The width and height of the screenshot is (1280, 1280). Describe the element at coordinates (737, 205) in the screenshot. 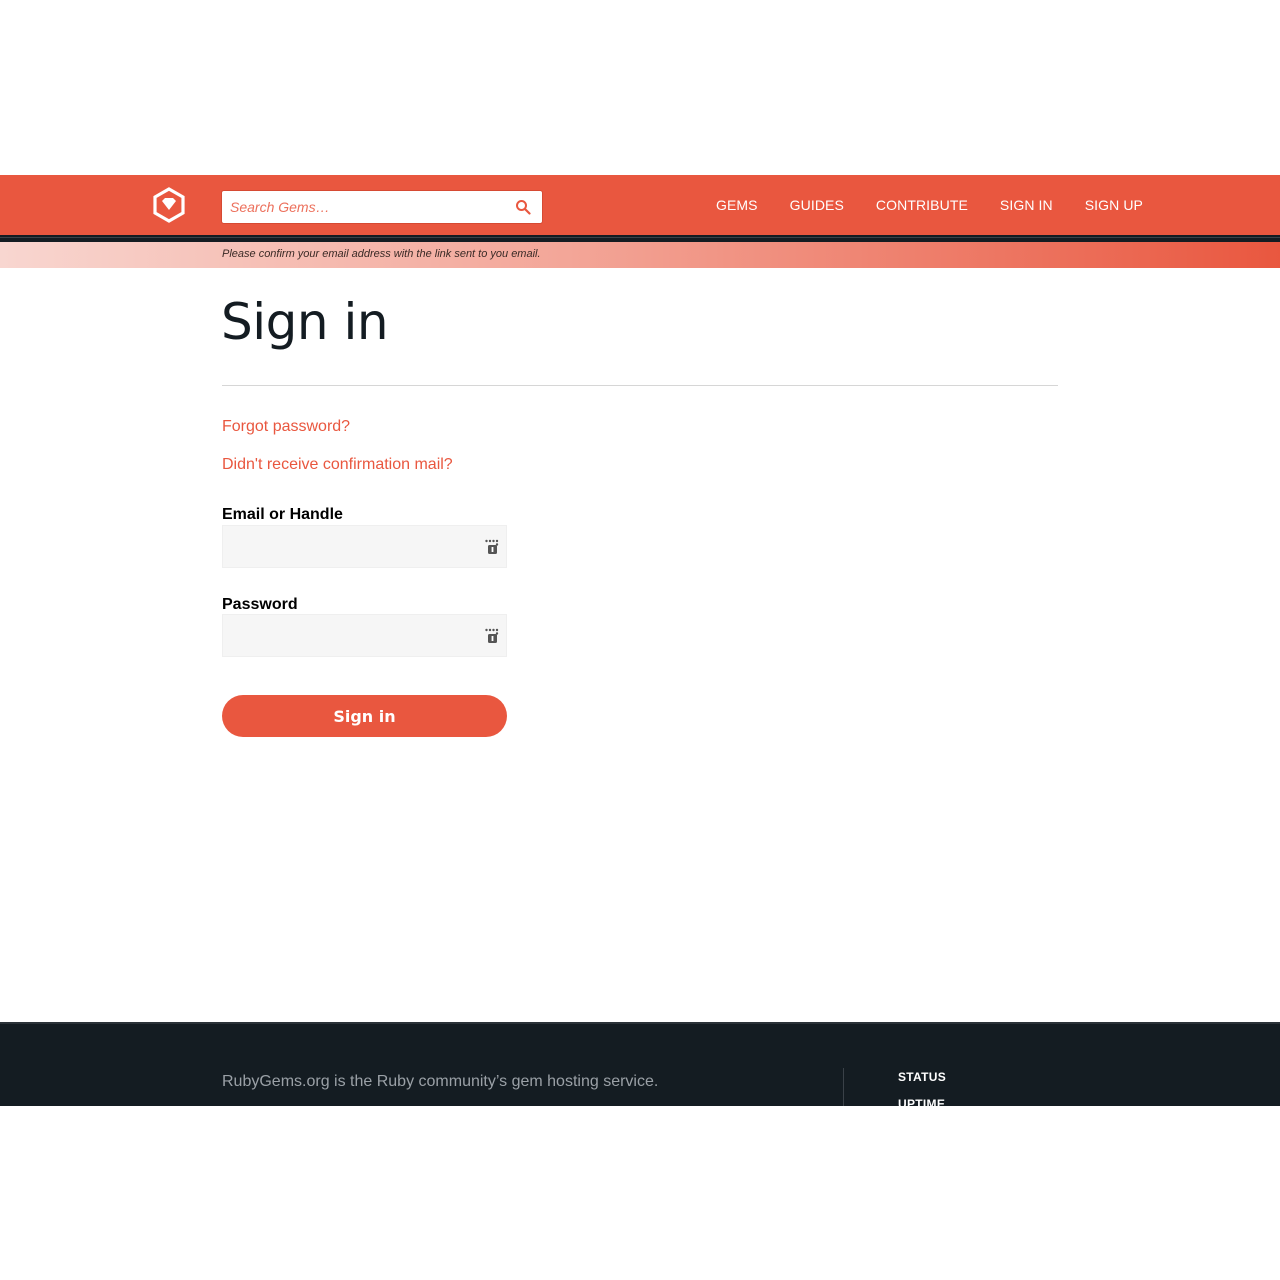

I see `nav-gems: GEMS` at that location.